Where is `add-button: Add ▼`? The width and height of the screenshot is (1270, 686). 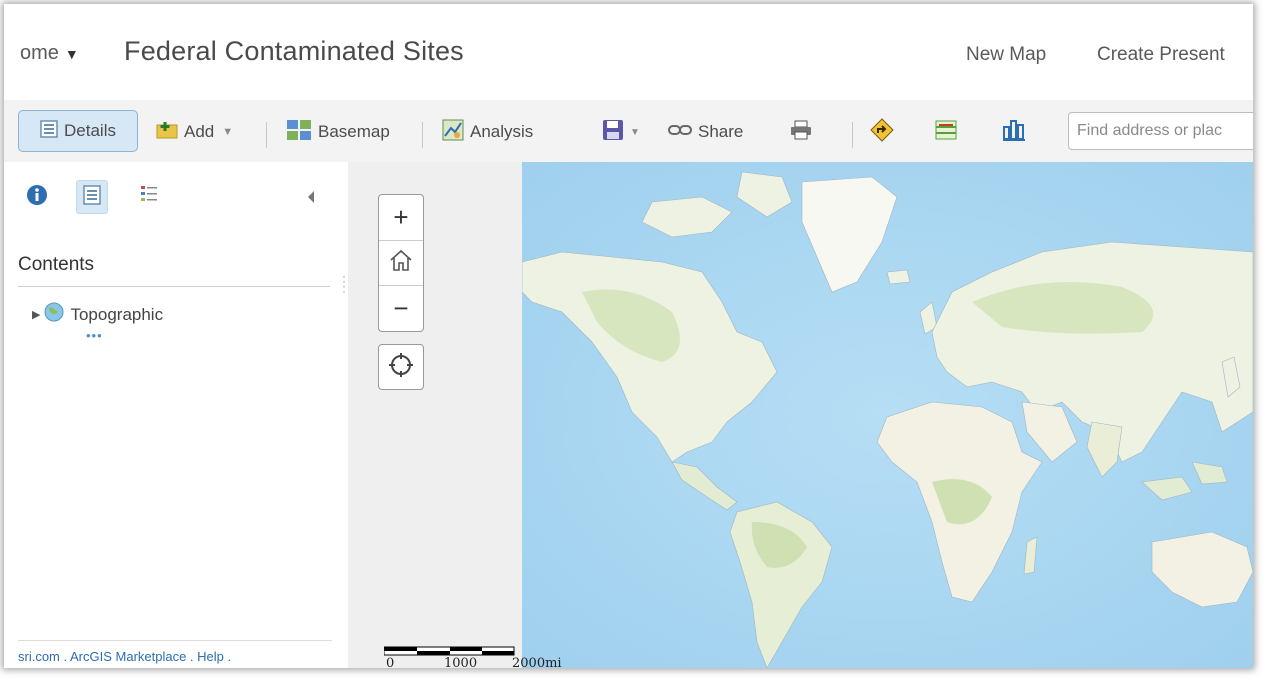
add-button: Add ▼ is located at coordinates (194, 132).